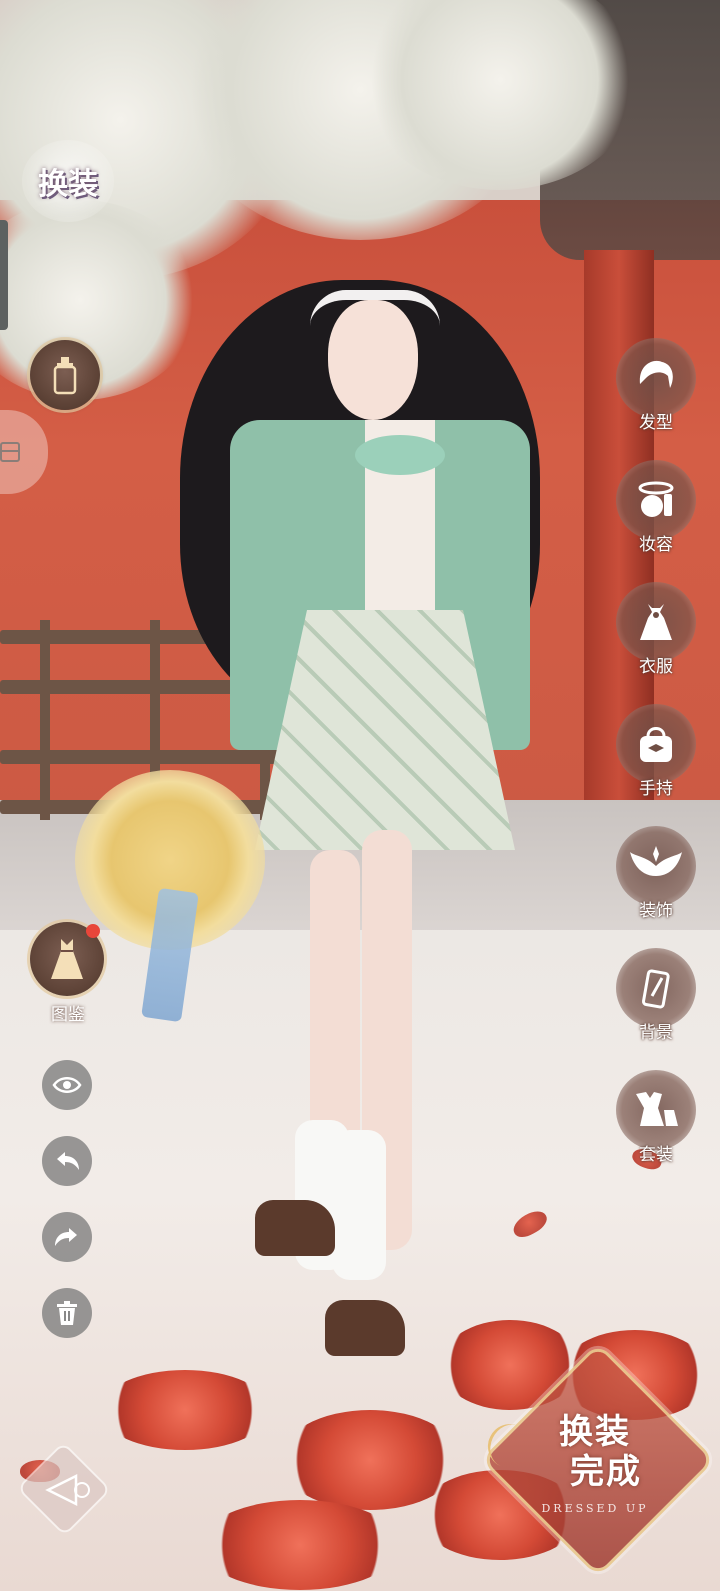 Image resolution: width=720 pixels, height=1591 pixels. I want to click on redo-button, so click(67, 1237).